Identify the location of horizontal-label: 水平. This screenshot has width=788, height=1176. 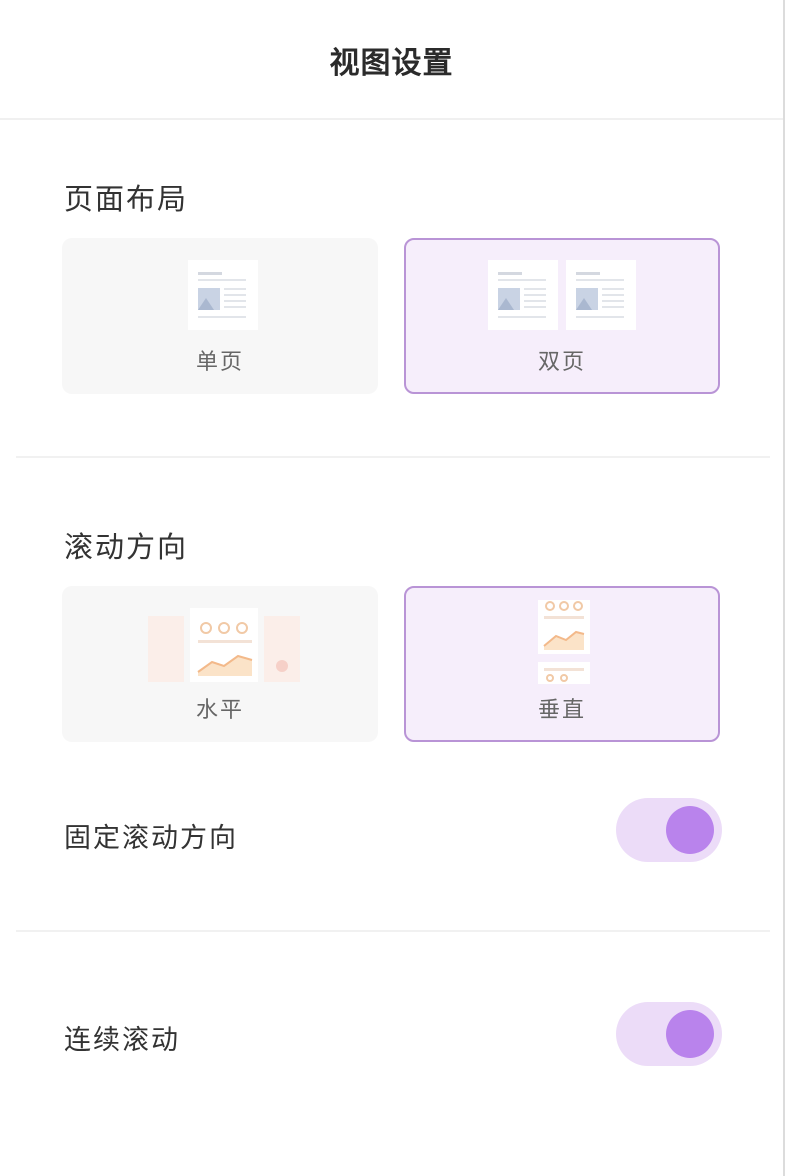
(219, 710).